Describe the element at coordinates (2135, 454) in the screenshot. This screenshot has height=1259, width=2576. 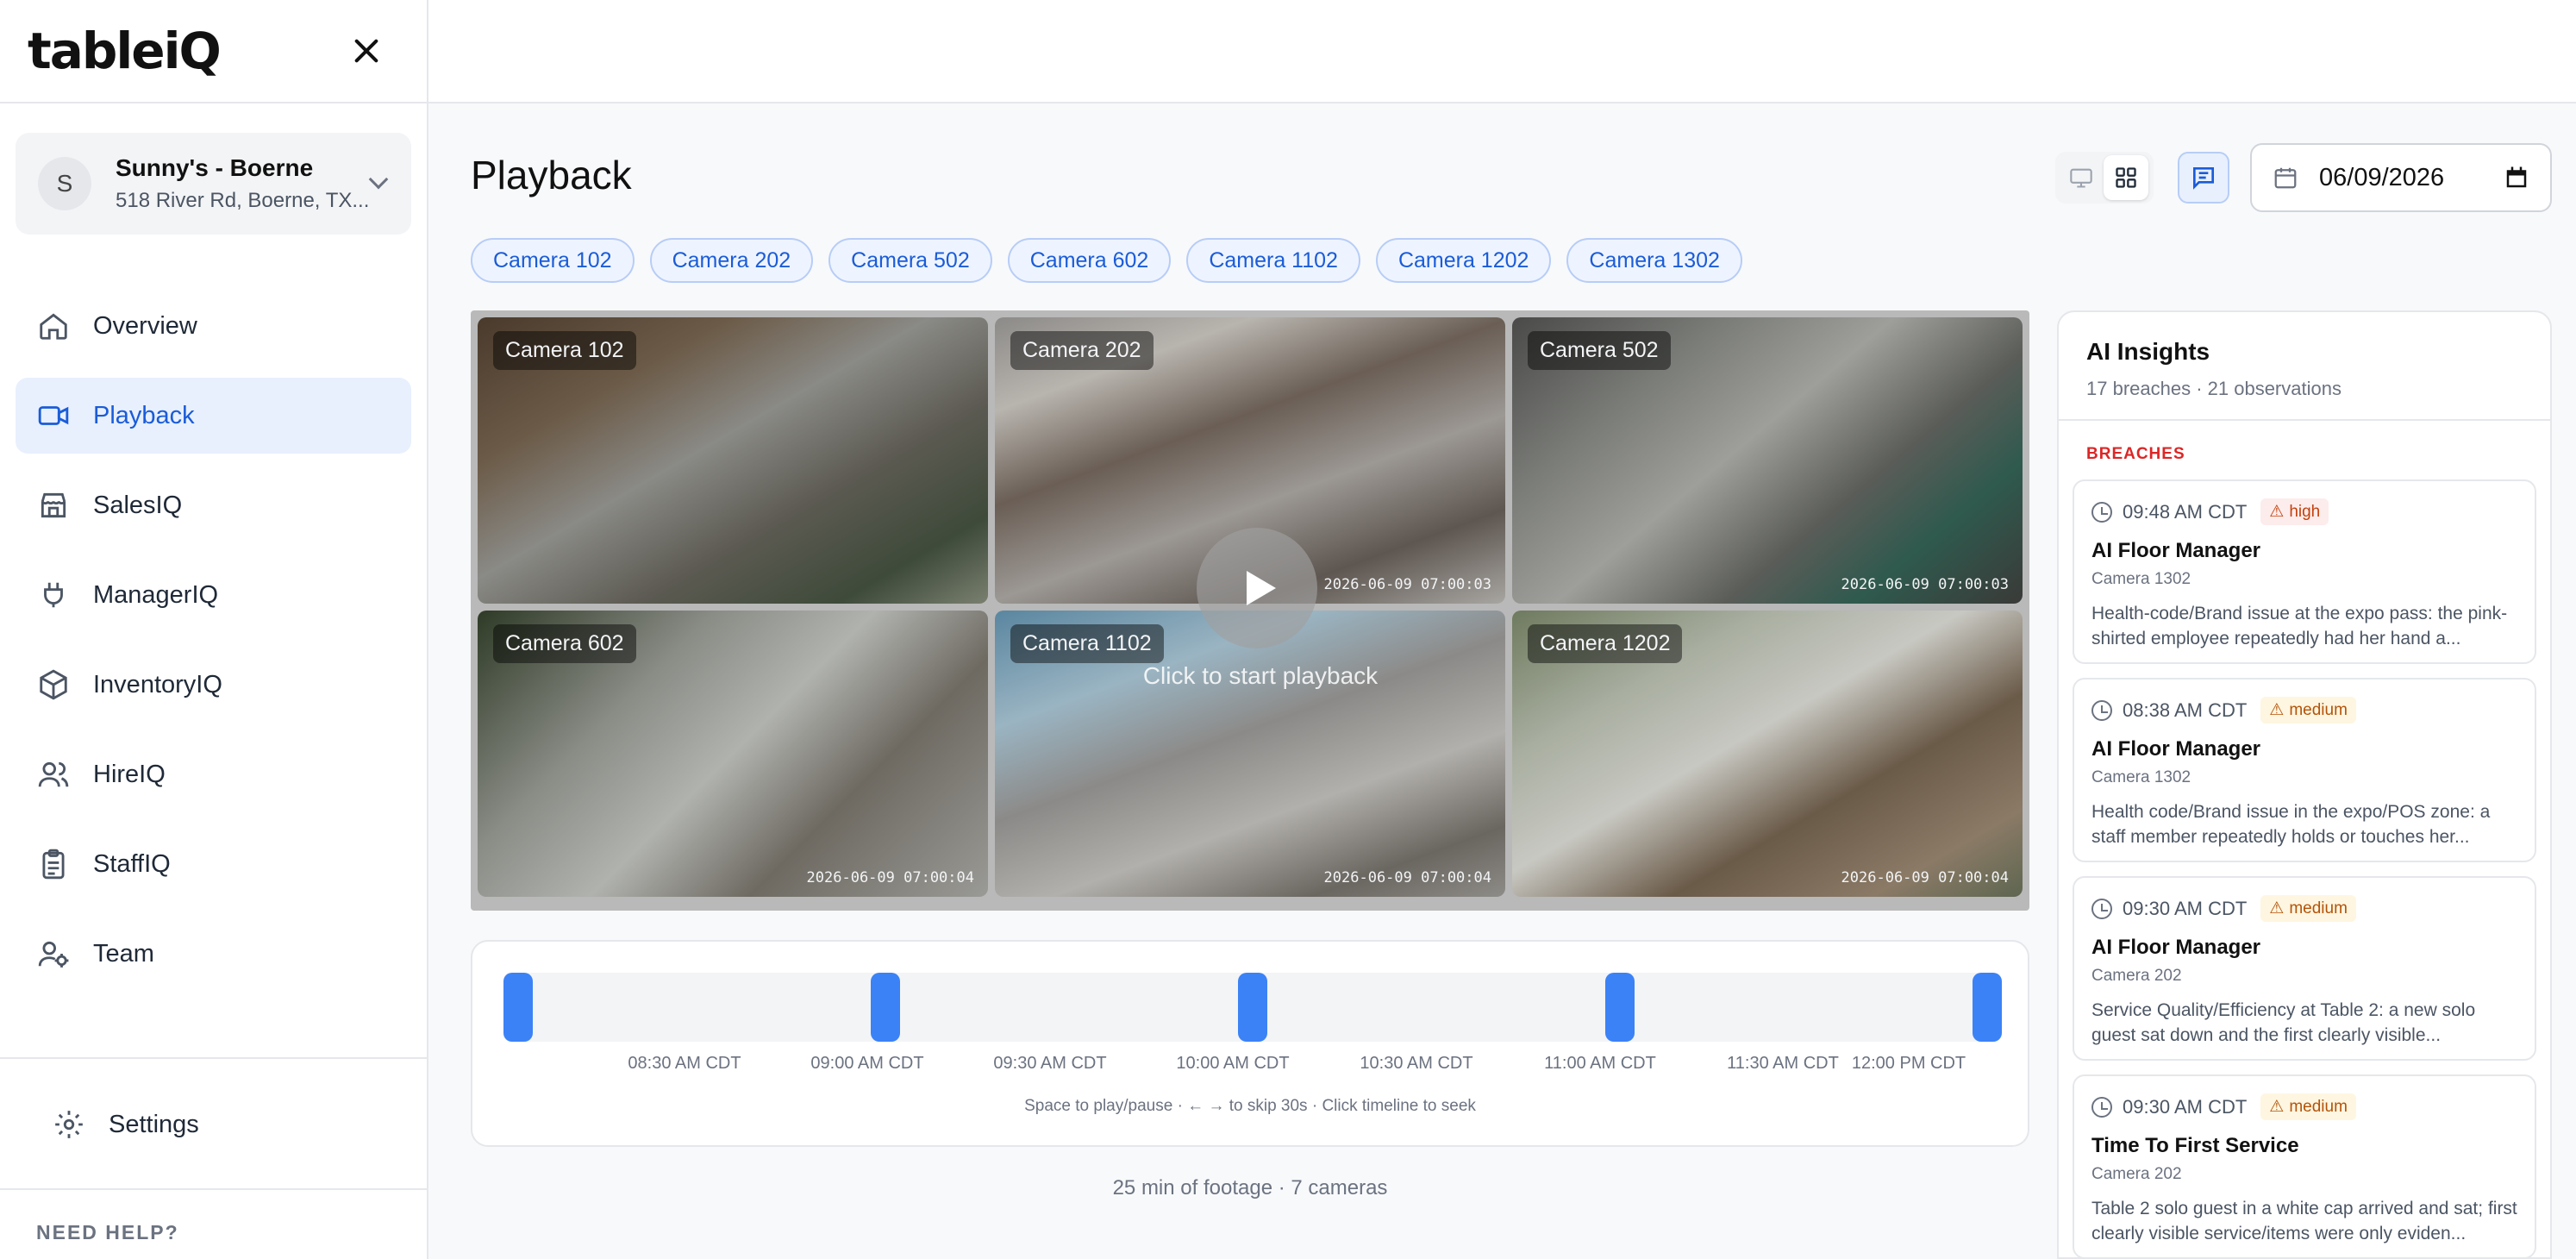
I see `breaches-section-title: BREACHES` at that location.